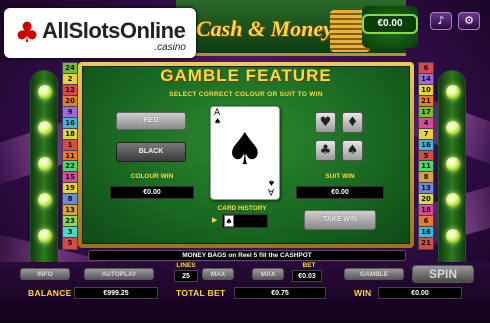  I want to click on red-button: RED, so click(151, 121).